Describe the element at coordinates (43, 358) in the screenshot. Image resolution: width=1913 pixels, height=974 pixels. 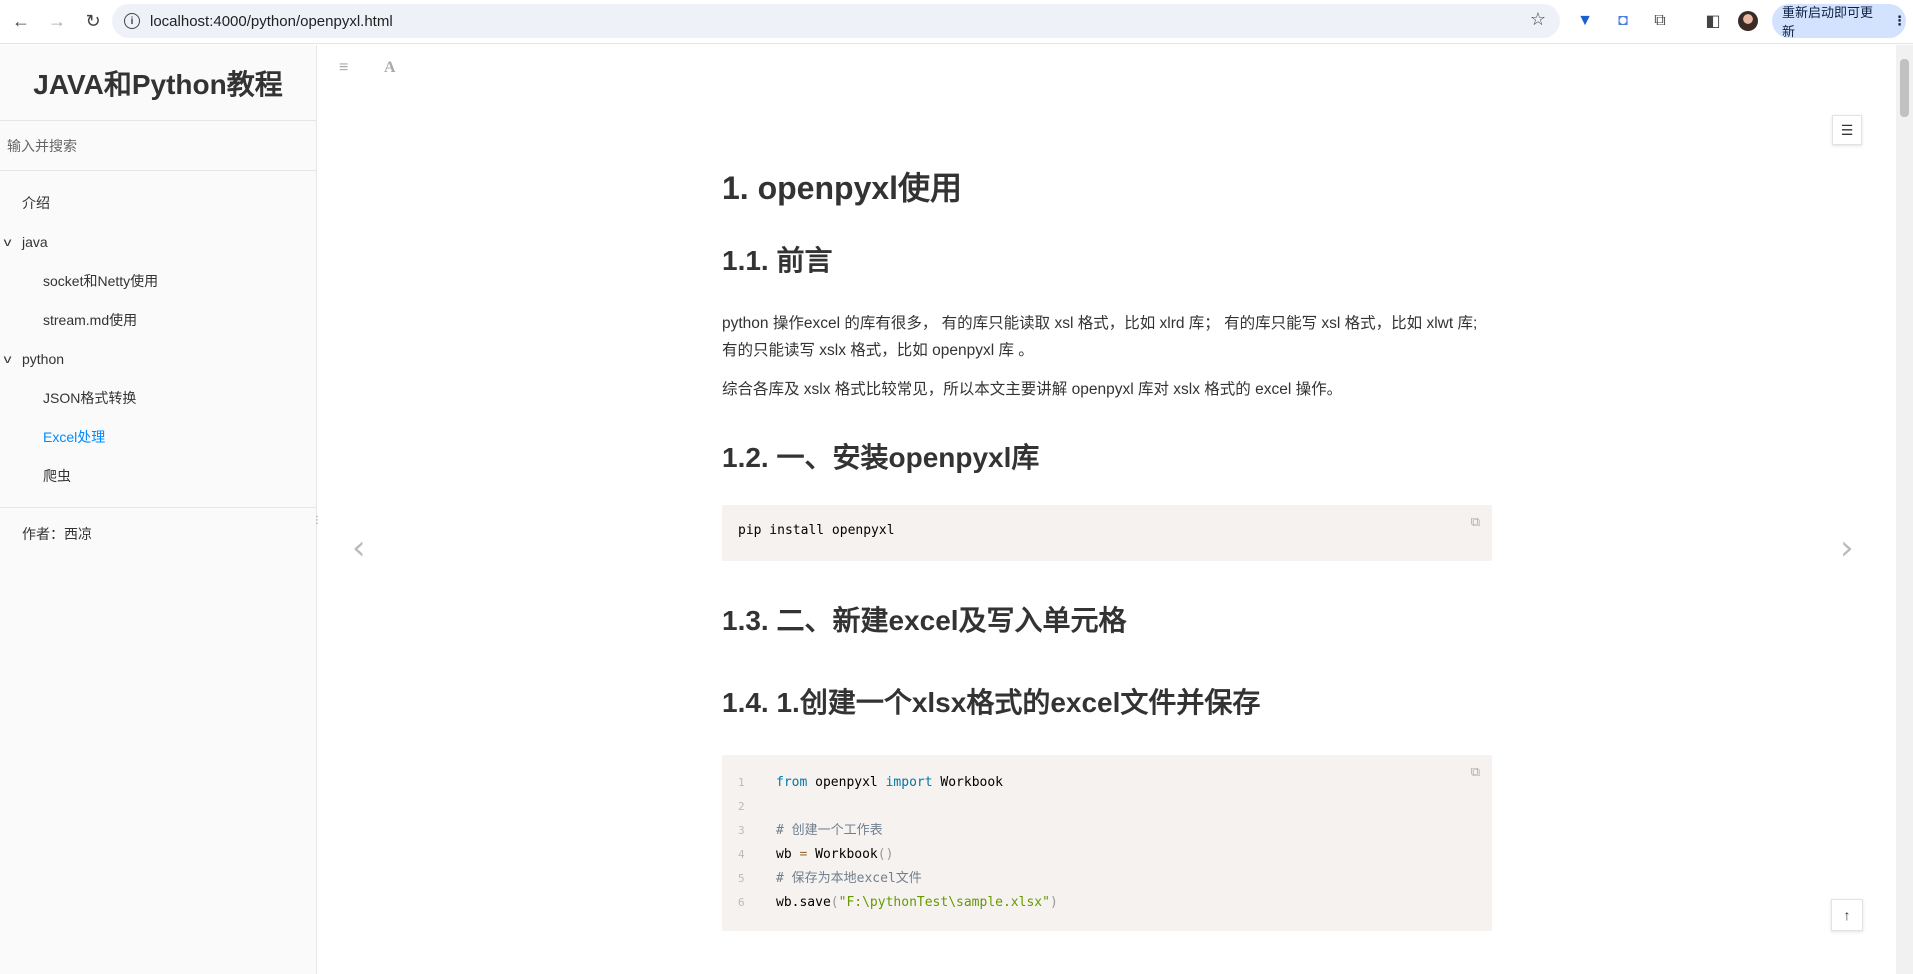
I see `sidebar-item-label: python` at that location.